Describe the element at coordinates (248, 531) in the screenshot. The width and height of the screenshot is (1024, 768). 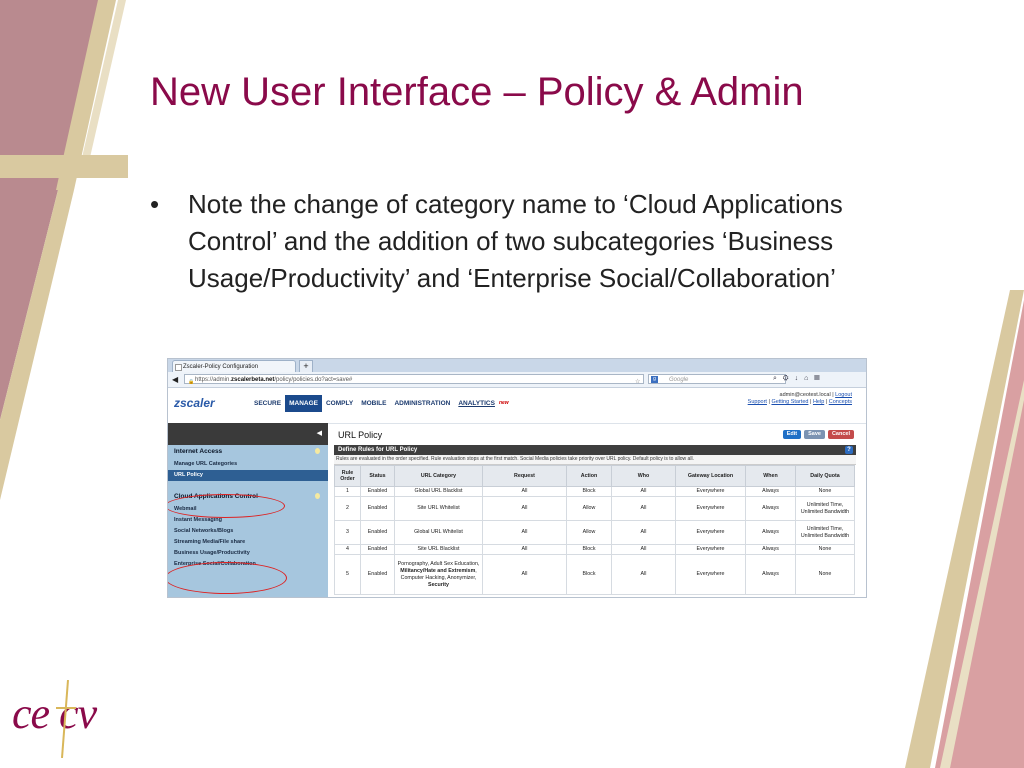
I see `sidebar-item-social-networks: Social Networks/Blogs` at that location.